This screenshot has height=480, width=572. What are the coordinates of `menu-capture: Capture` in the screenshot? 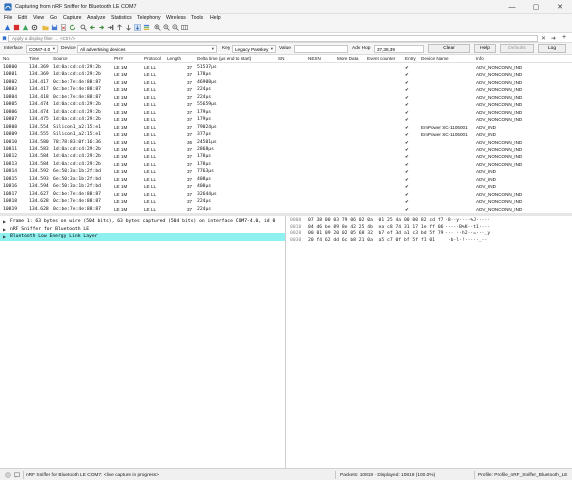 It's located at (72, 18).